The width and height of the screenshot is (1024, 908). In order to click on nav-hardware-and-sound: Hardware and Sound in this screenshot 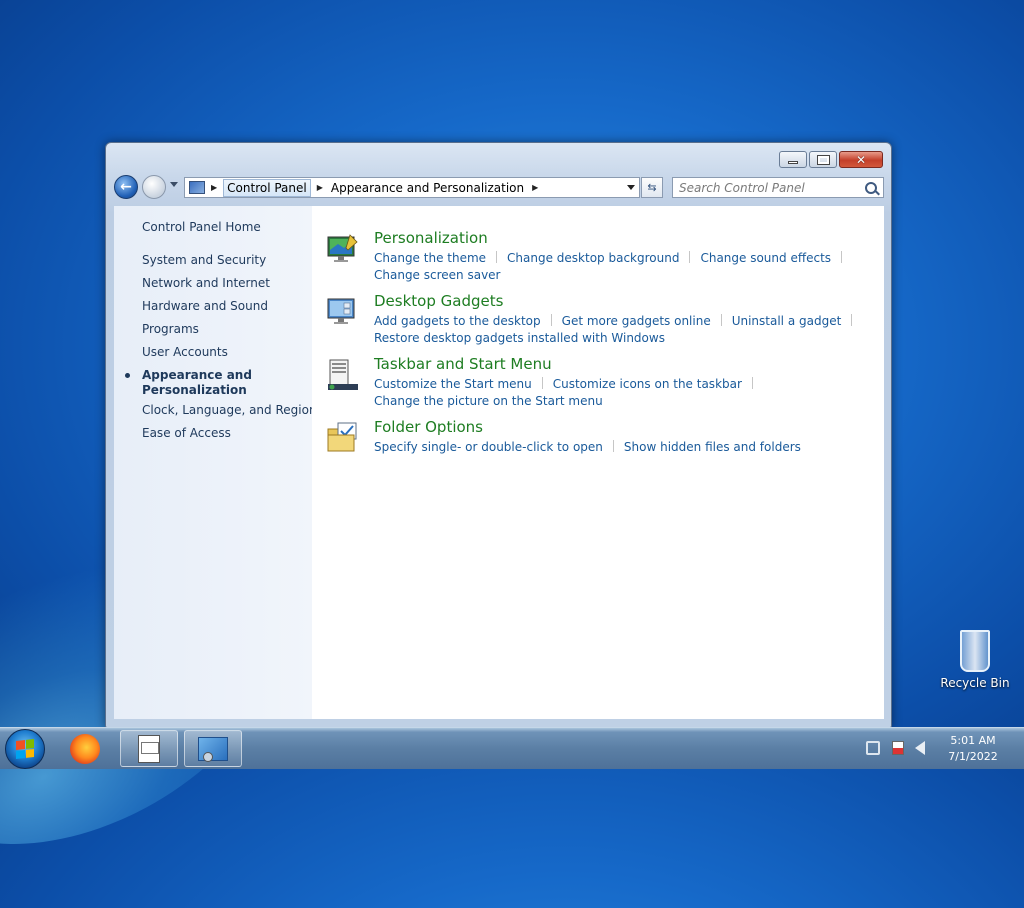, I will do `click(205, 306)`.